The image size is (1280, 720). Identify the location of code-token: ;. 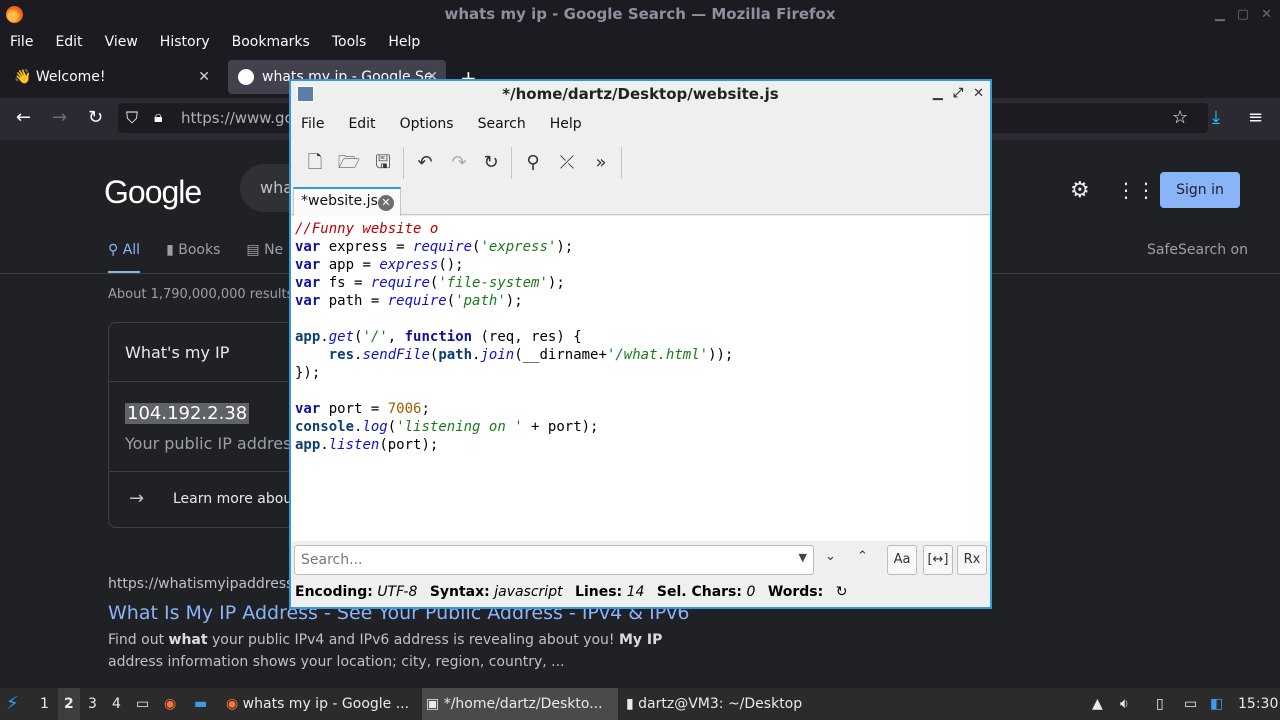
(425, 409).